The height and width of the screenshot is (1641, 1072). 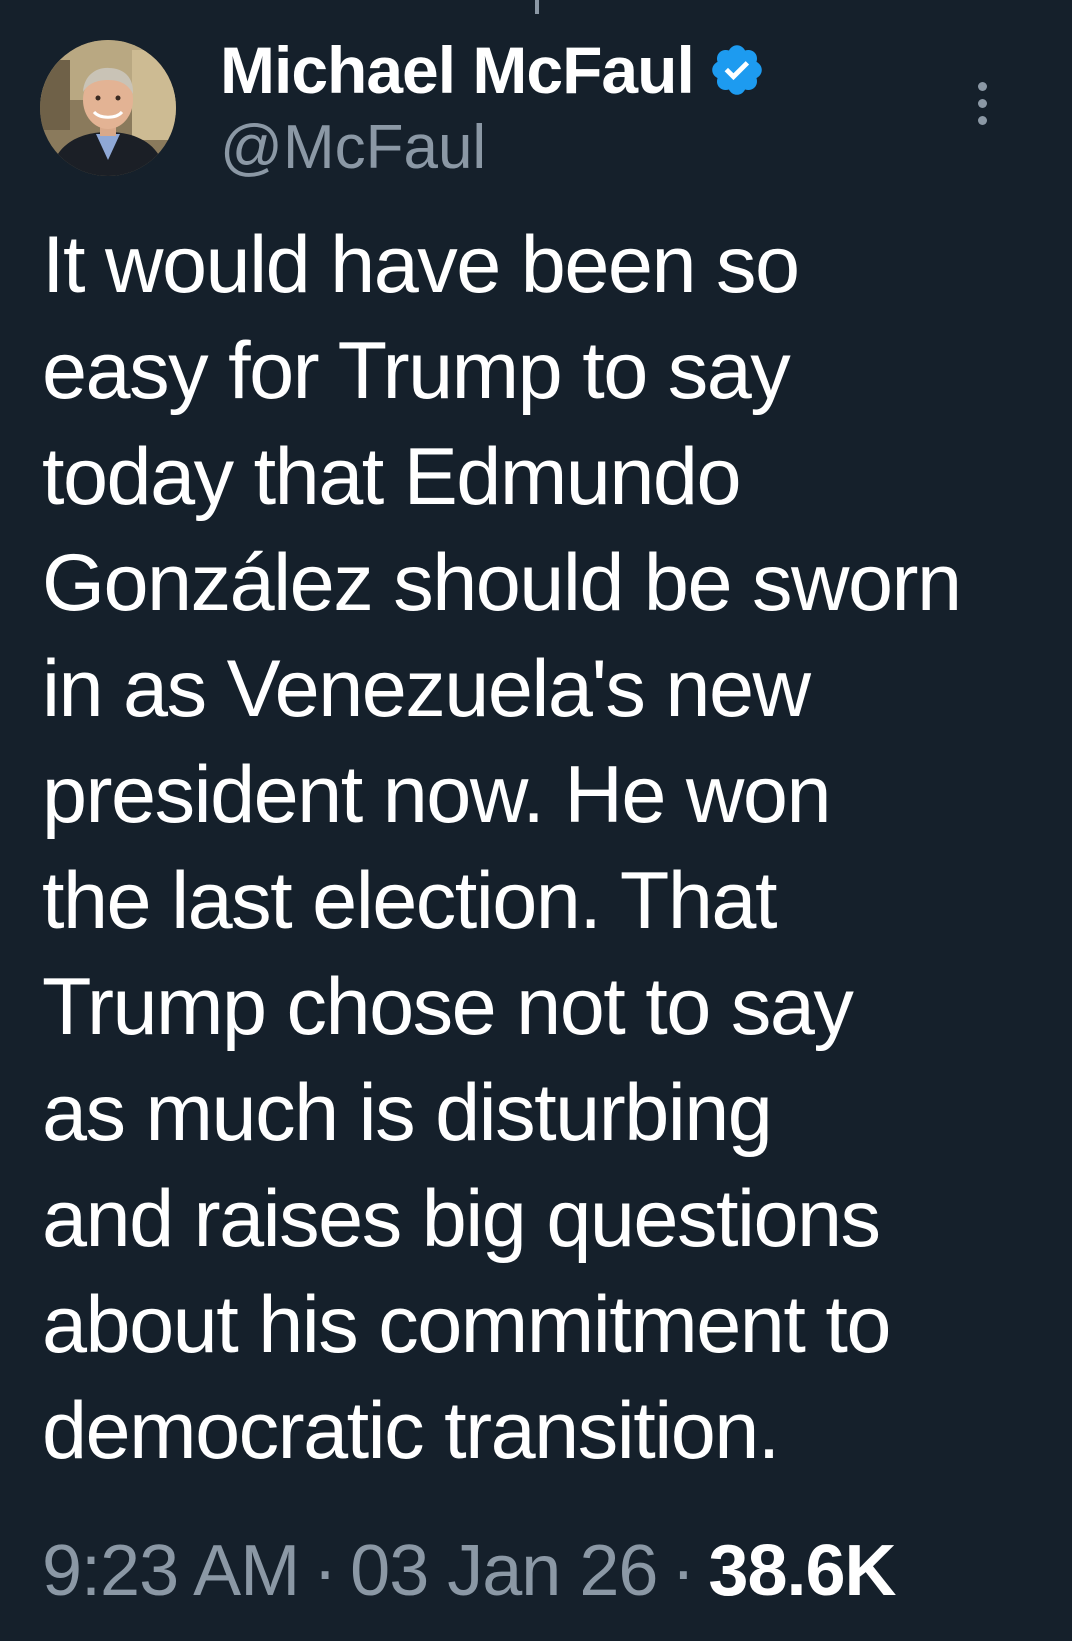 What do you see at coordinates (171, 1571) in the screenshot?
I see `tweet-time: 9:23 AM` at bounding box center [171, 1571].